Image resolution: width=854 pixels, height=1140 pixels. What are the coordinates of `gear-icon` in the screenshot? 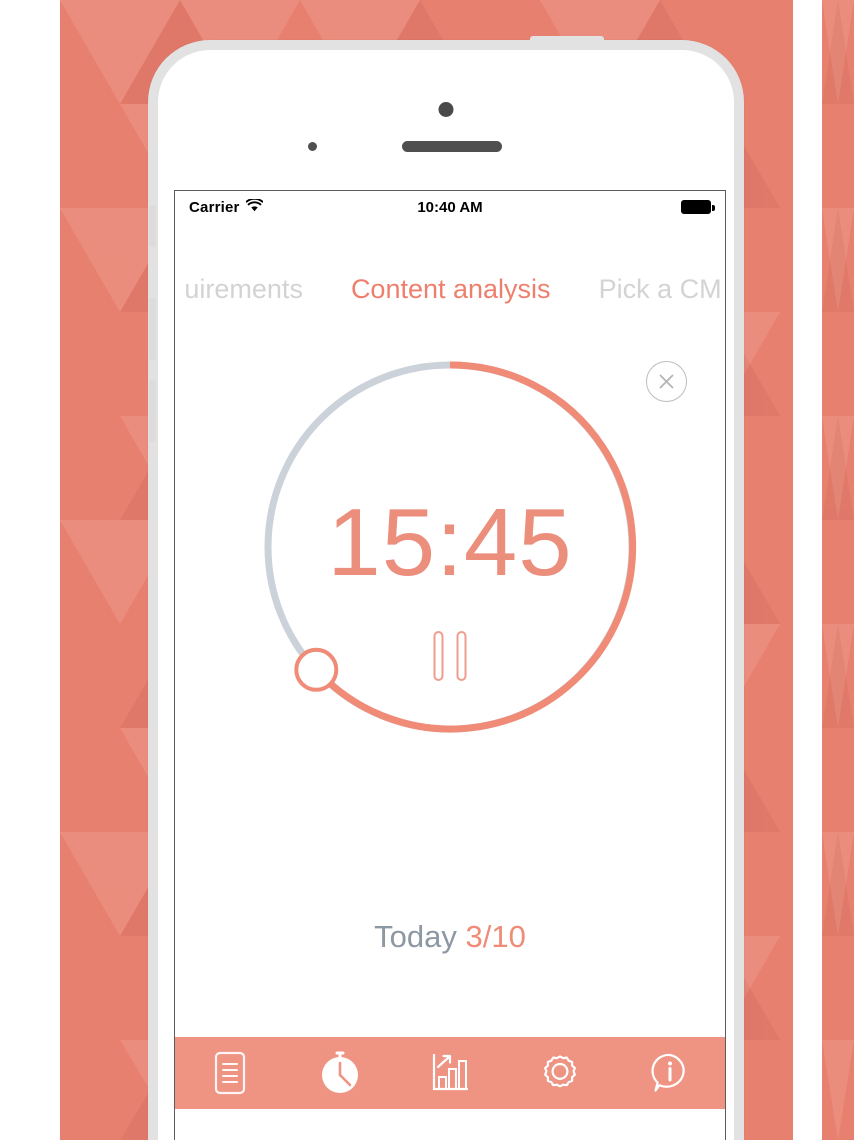 It's located at (560, 1073).